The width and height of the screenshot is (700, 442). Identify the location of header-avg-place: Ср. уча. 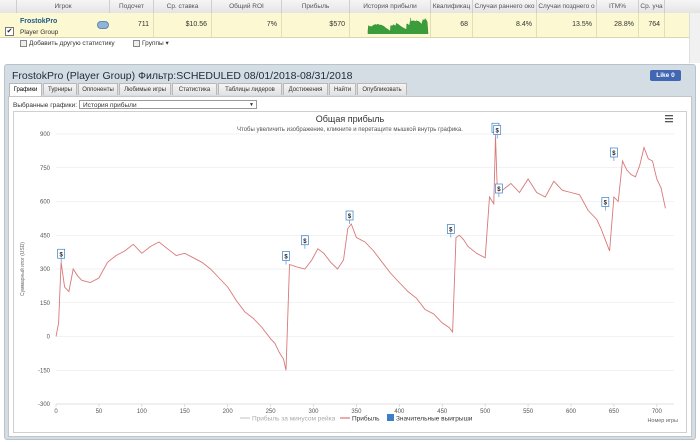
(652, 6).